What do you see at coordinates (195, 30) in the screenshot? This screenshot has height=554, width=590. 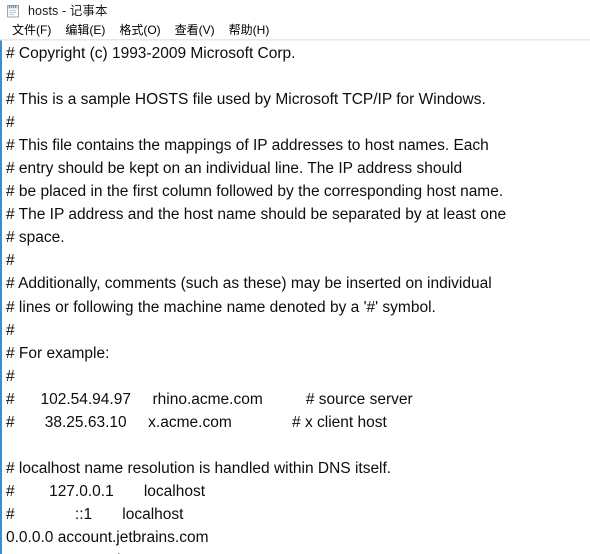 I see `menu-view: 查看(V)` at bounding box center [195, 30].